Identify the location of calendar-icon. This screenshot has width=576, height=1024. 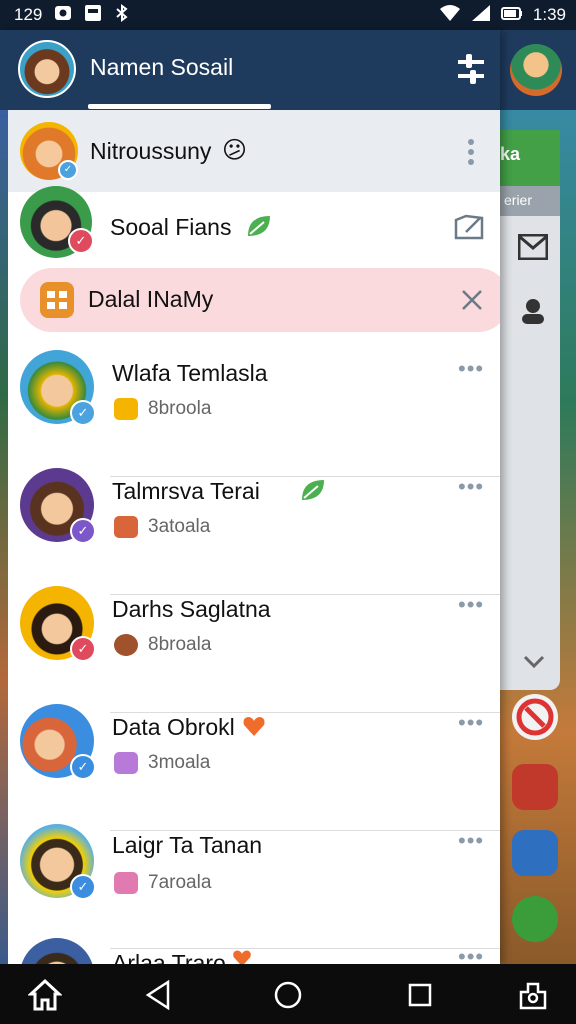
(57, 300).